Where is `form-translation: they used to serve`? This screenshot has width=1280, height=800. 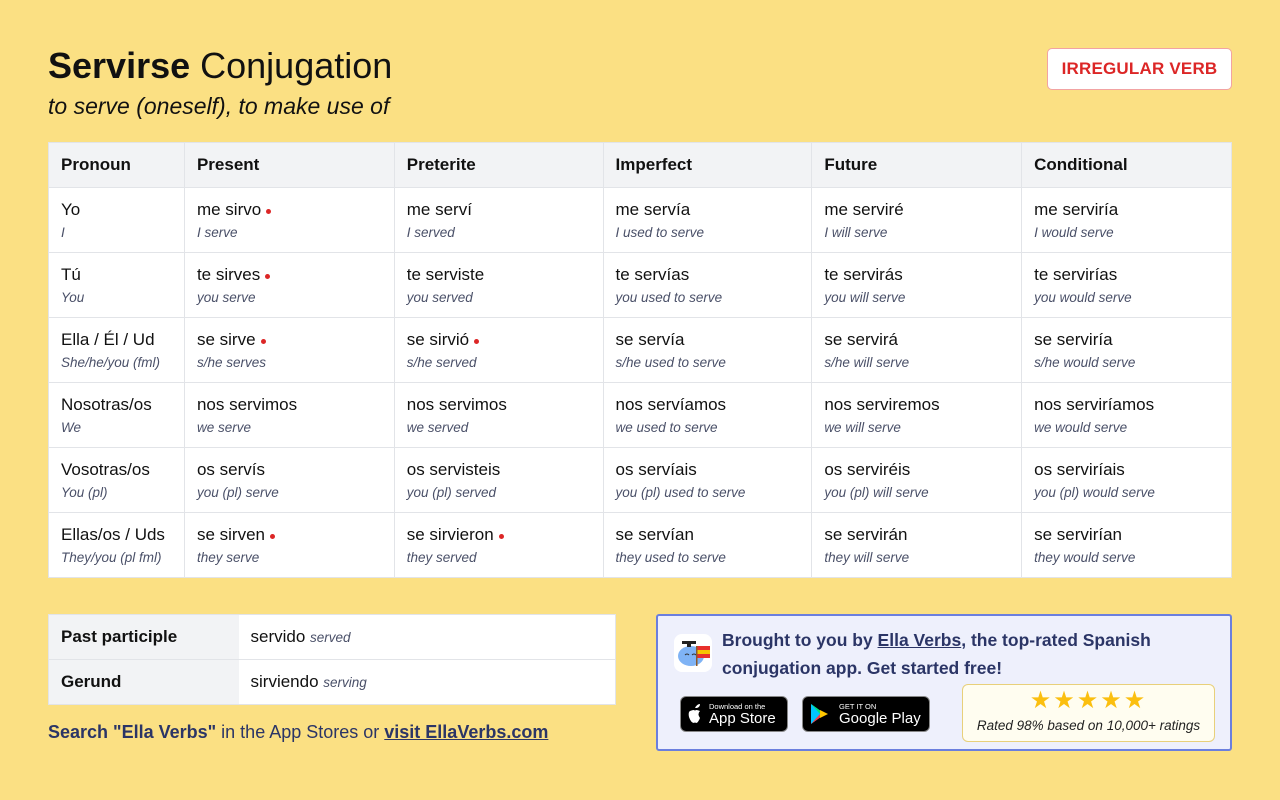 form-translation: they used to serve is located at coordinates (670, 557).